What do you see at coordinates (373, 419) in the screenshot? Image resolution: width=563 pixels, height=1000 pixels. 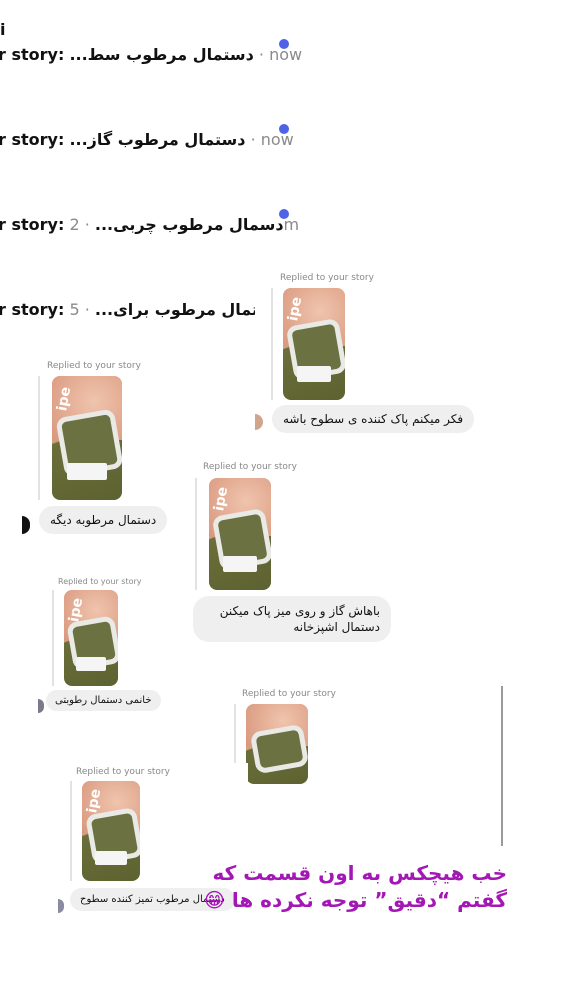 I see `reply-bubble: فکر میکنم پاک کننده ی سطوح باشه` at bounding box center [373, 419].